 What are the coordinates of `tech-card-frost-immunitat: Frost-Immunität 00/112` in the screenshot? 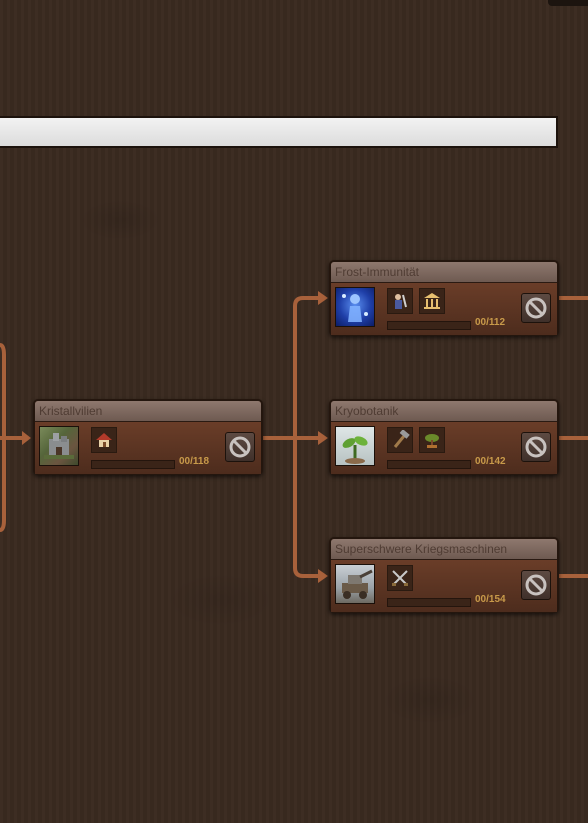 It's located at (444, 298).